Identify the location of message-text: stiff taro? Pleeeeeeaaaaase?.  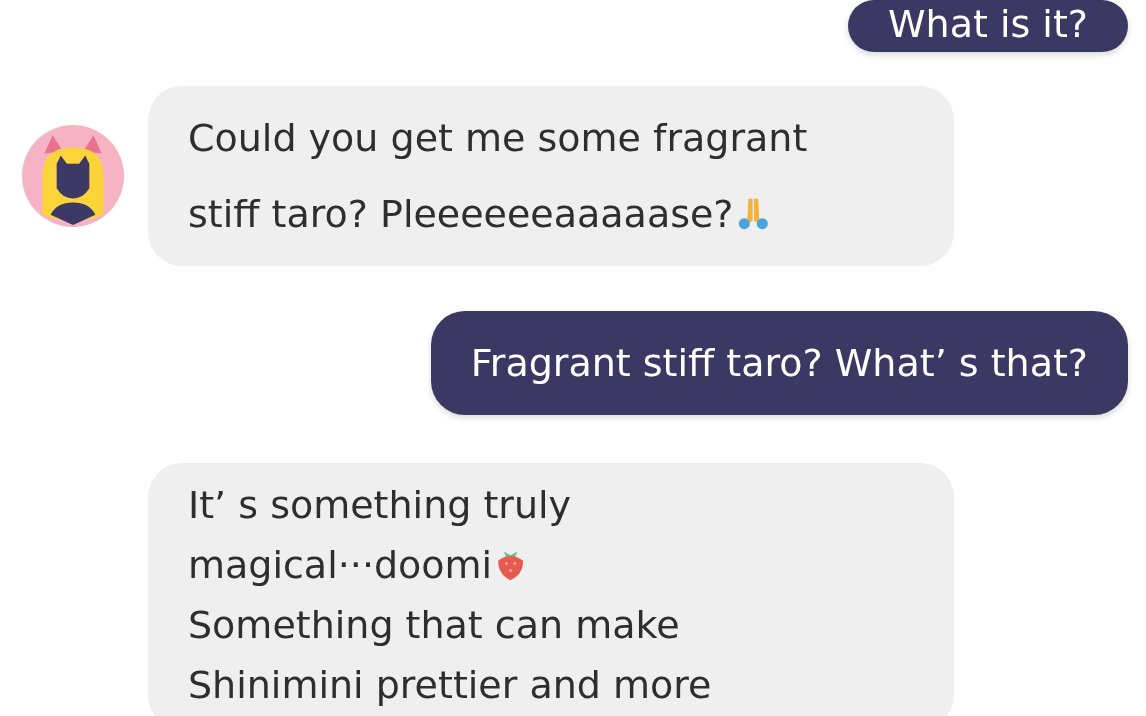
(461, 214).